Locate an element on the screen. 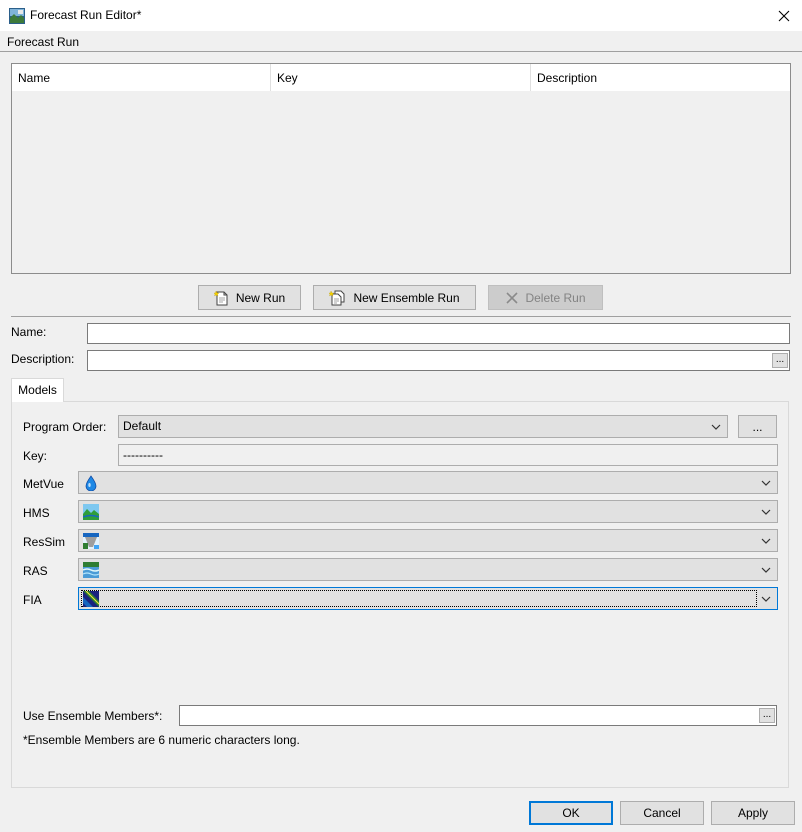 Image resolution: width=802 pixels, height=832 pixels. ras-river-icon is located at coordinates (91, 570).